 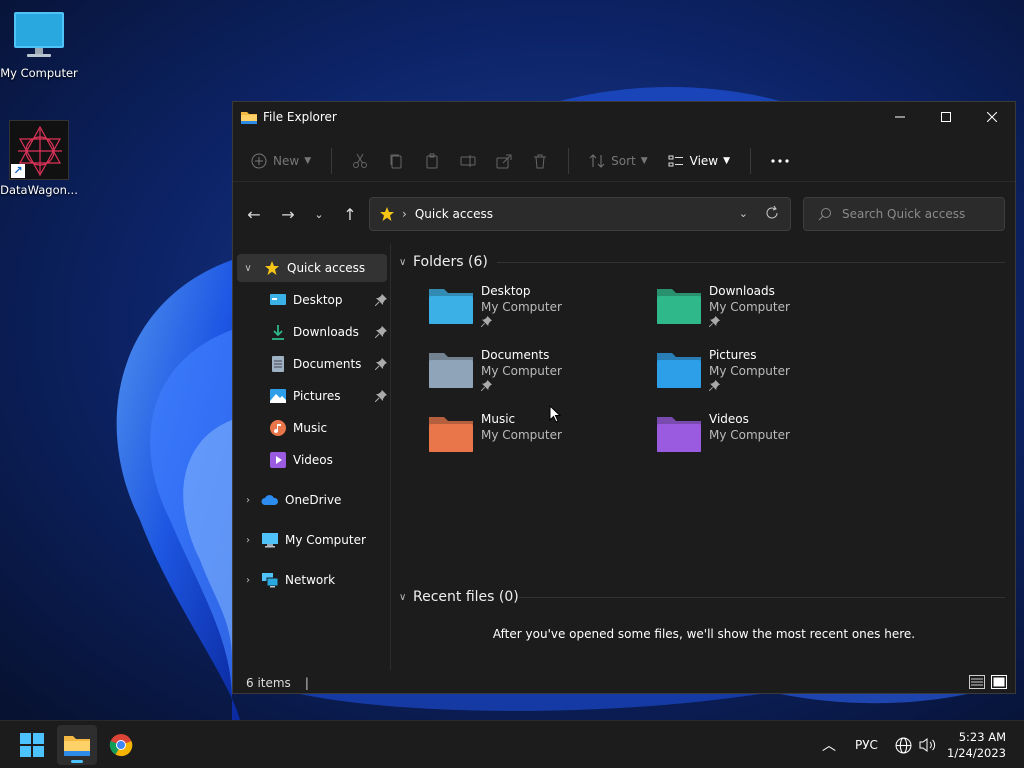 I want to click on sidebar-item-pictures: Pictures, so click(x=328, y=396).